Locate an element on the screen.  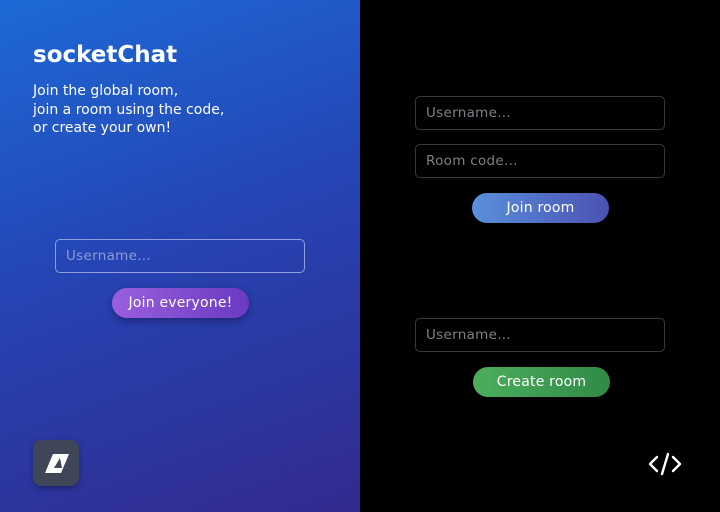
intro-line: join a room using the code, is located at coordinates (129, 109).